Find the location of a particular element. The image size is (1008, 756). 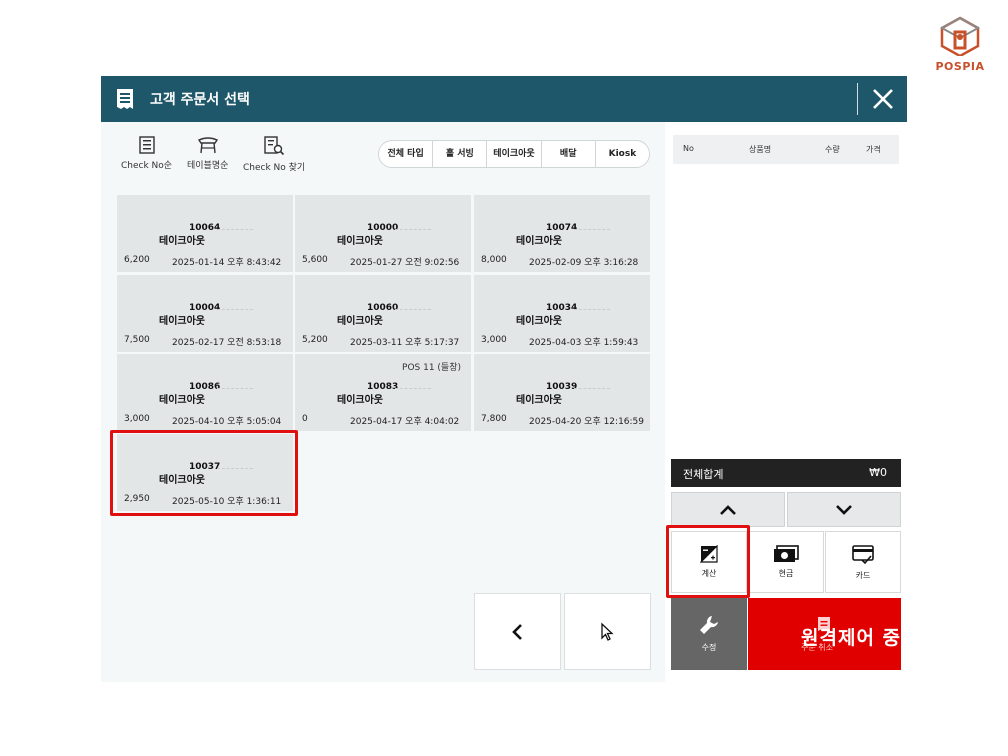

order-card: 10039 테이크아웃 7,800 2025-04-20 오후 12:16:59 is located at coordinates (562, 392).